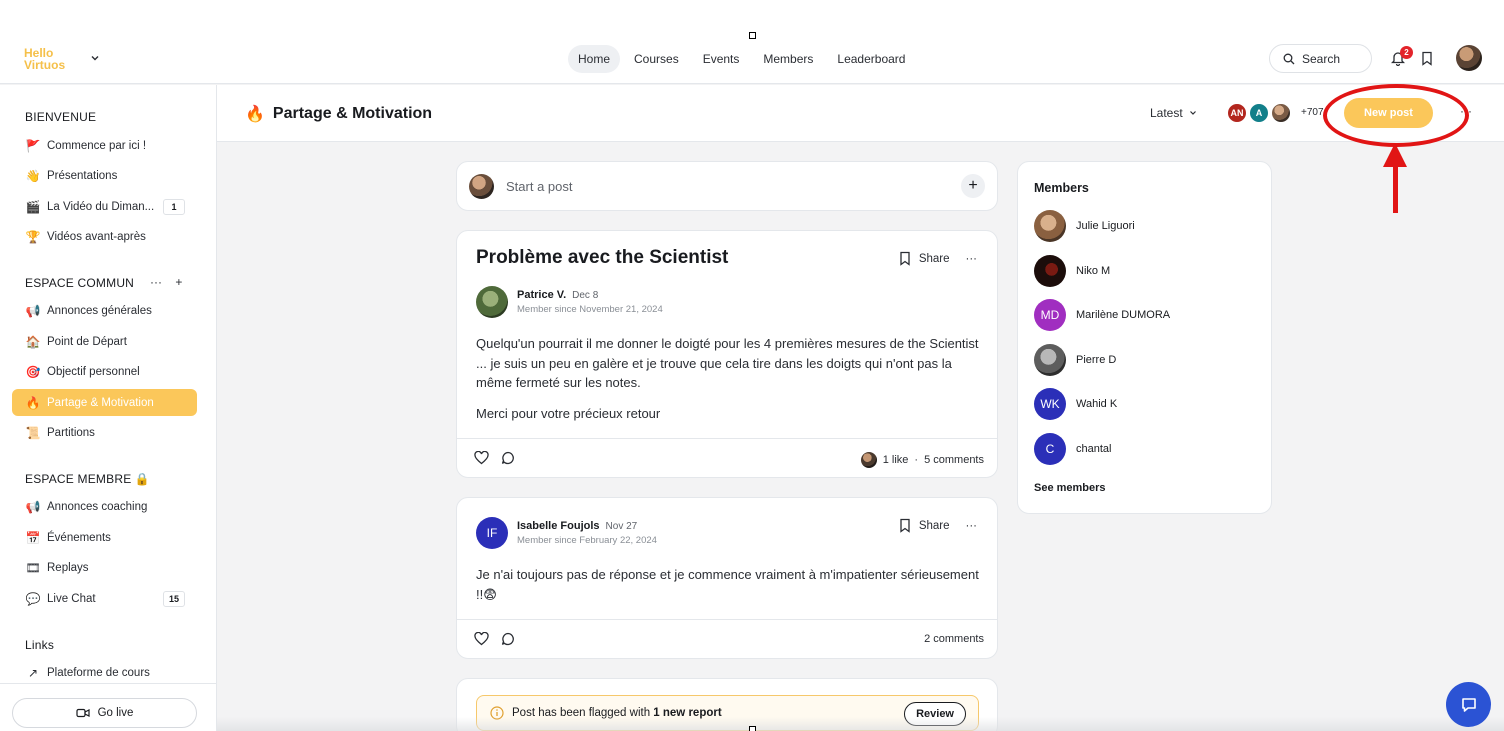 The width and height of the screenshot is (1504, 731). I want to click on section-title-espace-commun: ESPACE COMMUN, so click(80, 283).